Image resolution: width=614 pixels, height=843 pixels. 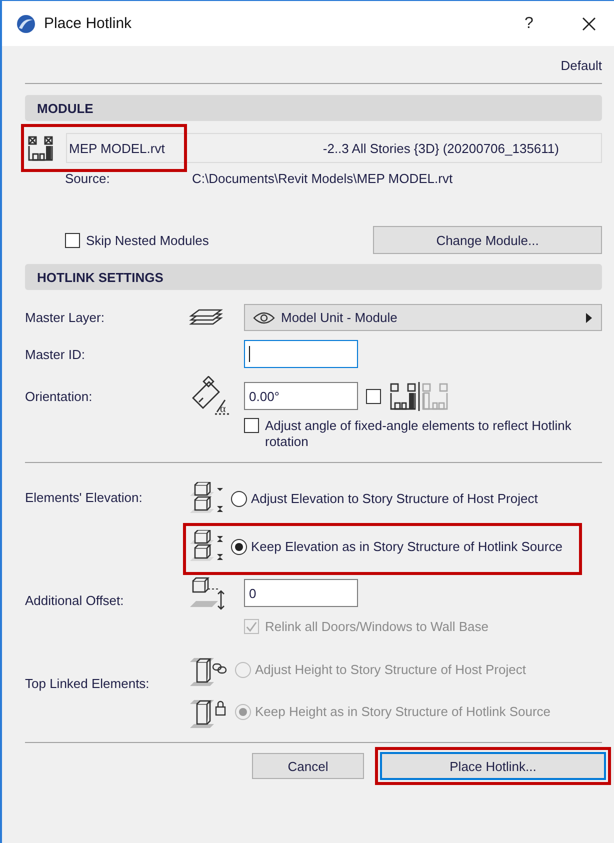 What do you see at coordinates (423, 434) in the screenshot?
I see `adjust-angle-checkbox: Adjust angle of fixed-angle elements to reflect Hotlink rotation` at bounding box center [423, 434].